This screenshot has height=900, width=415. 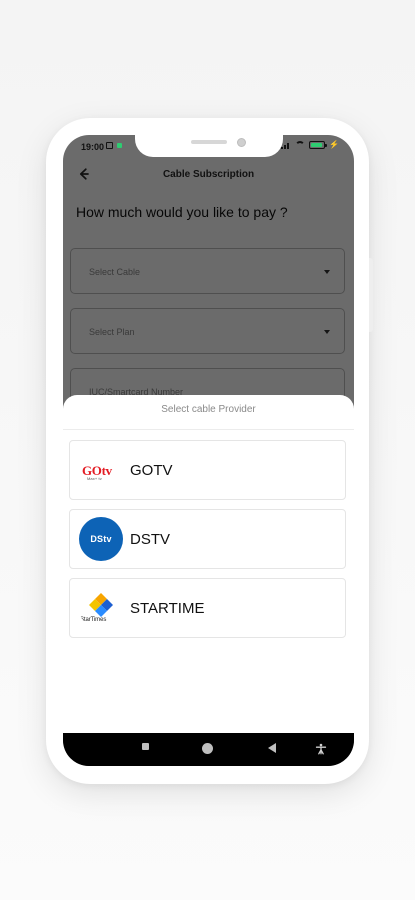 I want to click on status-time: 19:00, so click(x=93, y=147).